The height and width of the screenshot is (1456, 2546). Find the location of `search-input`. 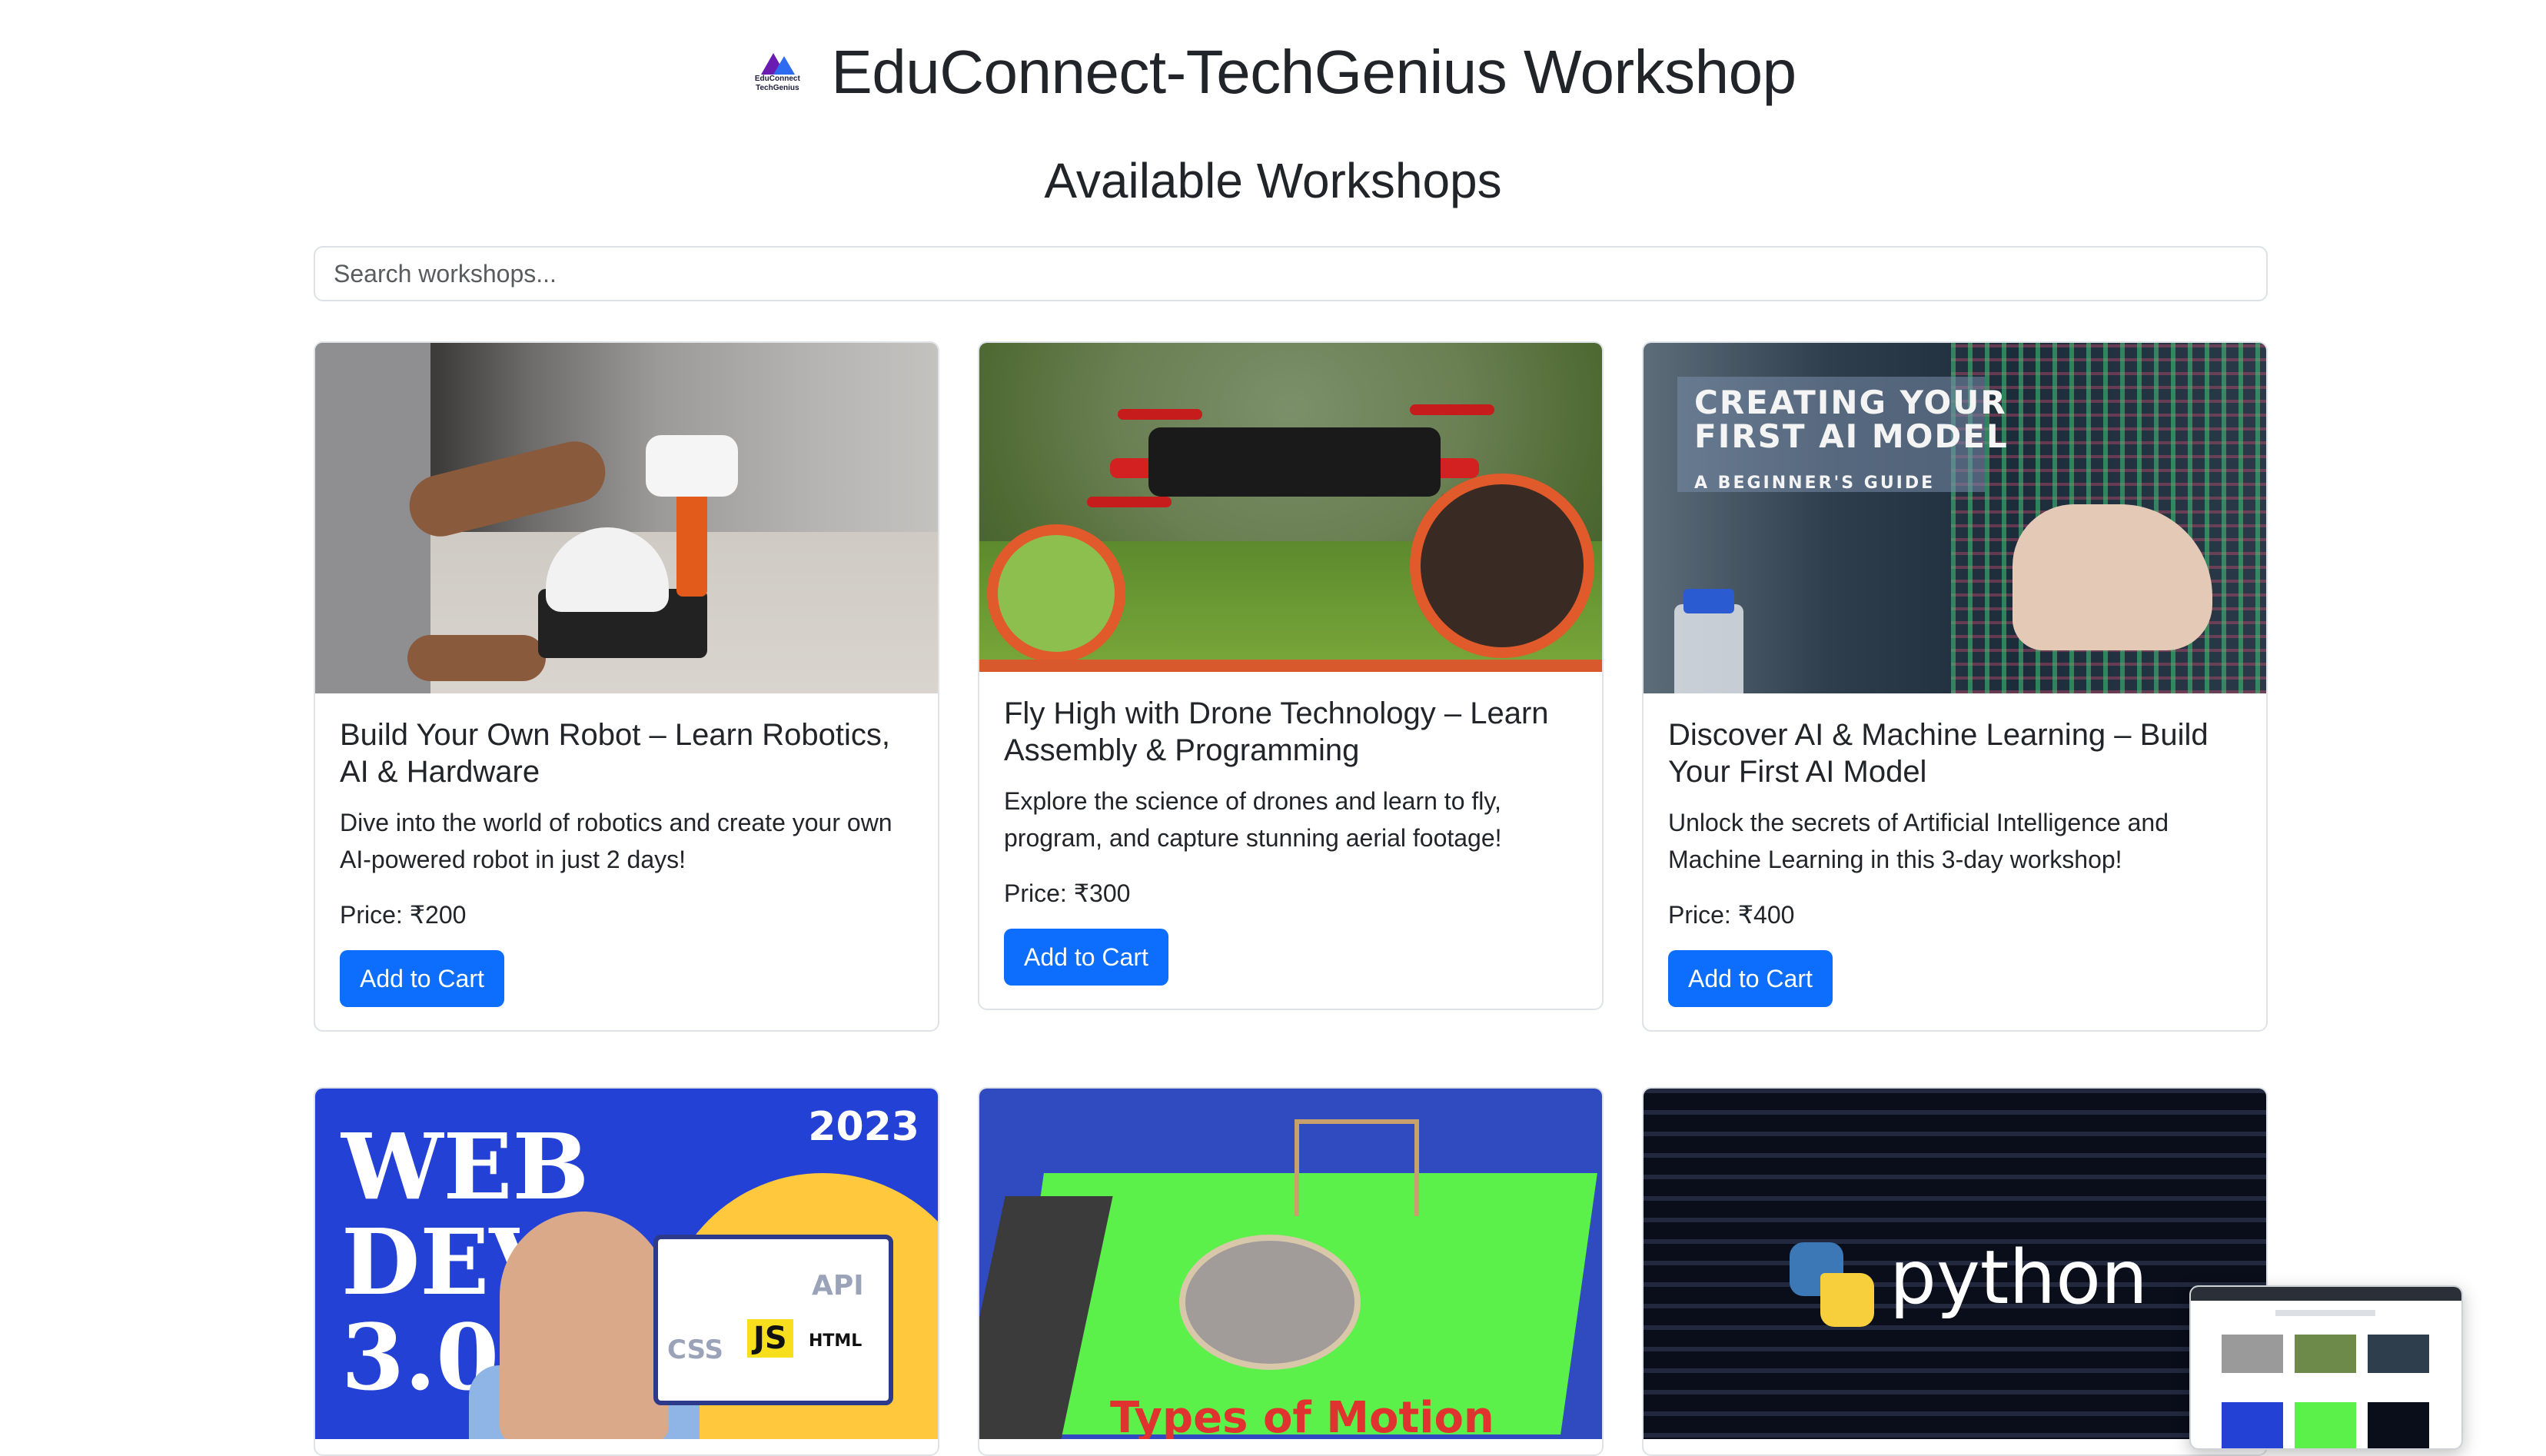

search-input is located at coordinates (1291, 273).